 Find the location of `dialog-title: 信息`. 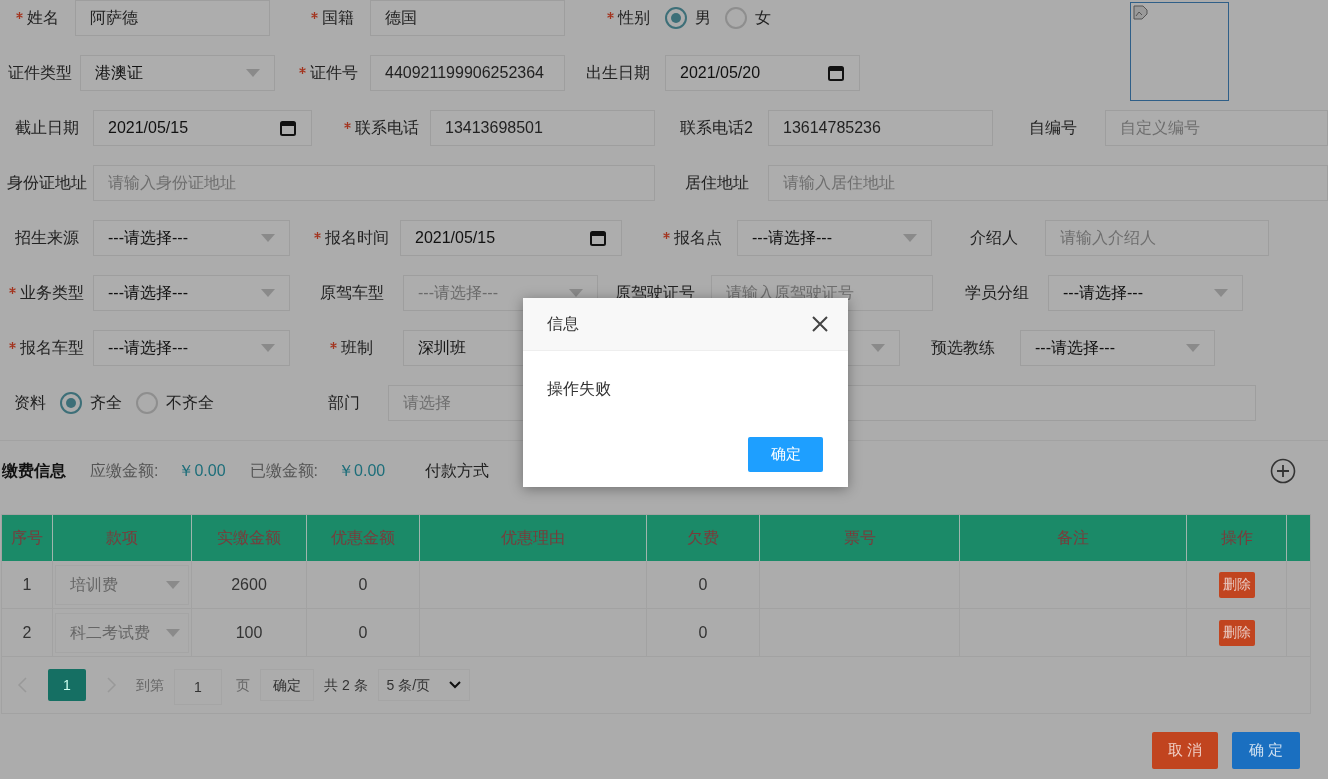

dialog-title: 信息 is located at coordinates (563, 324).